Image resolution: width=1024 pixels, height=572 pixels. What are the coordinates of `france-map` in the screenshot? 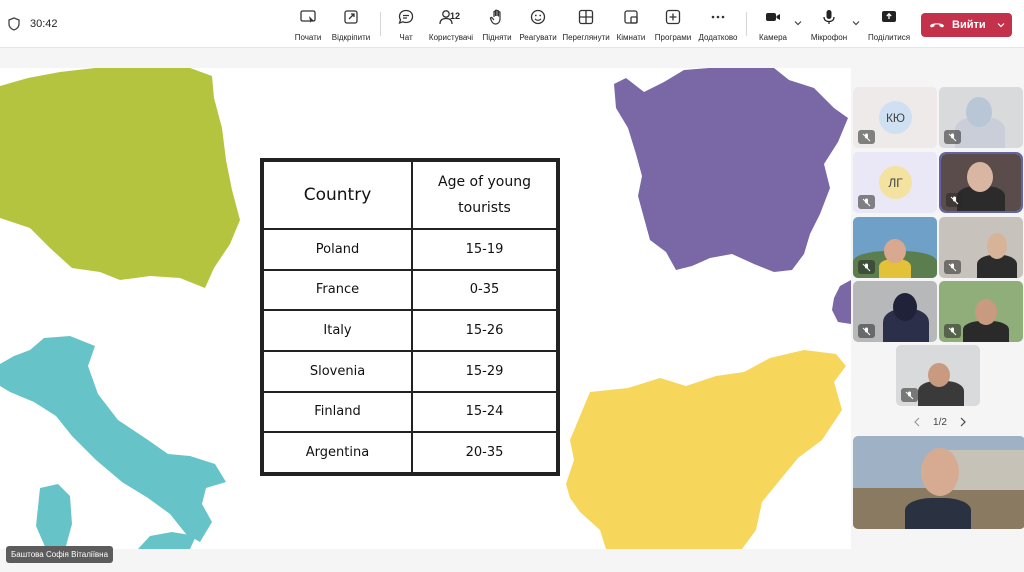 It's located at (731, 170).